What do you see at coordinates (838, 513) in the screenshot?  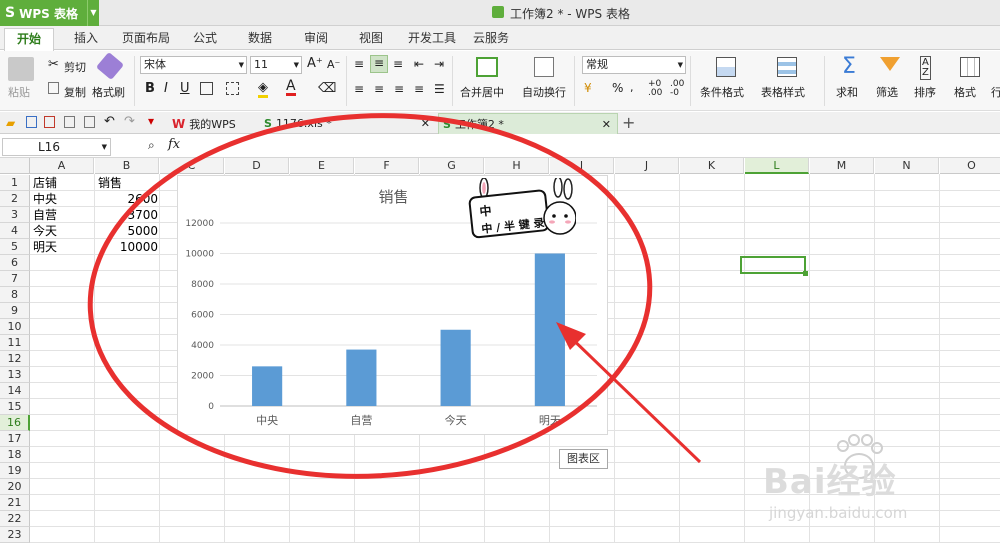 I see `watermark-url: jingyan.baidu.com` at bounding box center [838, 513].